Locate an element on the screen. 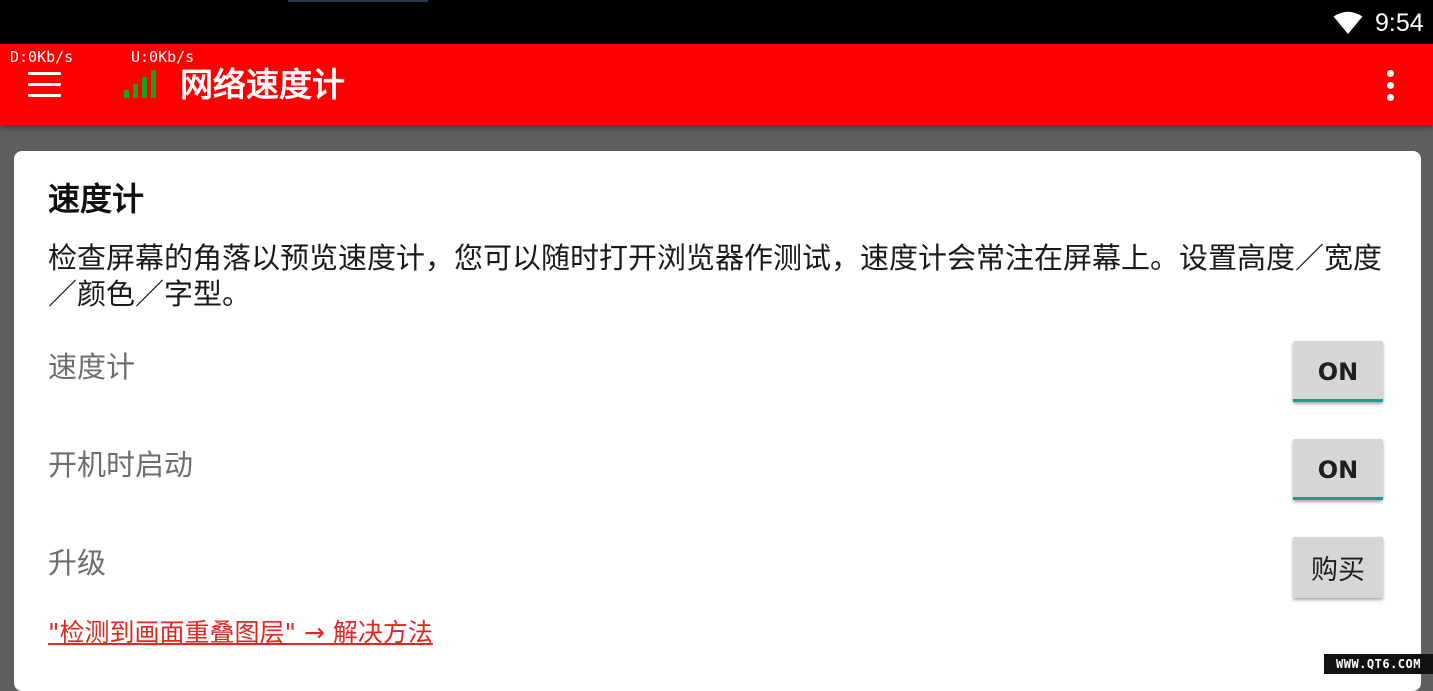  speedometer-toggle-button: ON is located at coordinates (1338, 371).